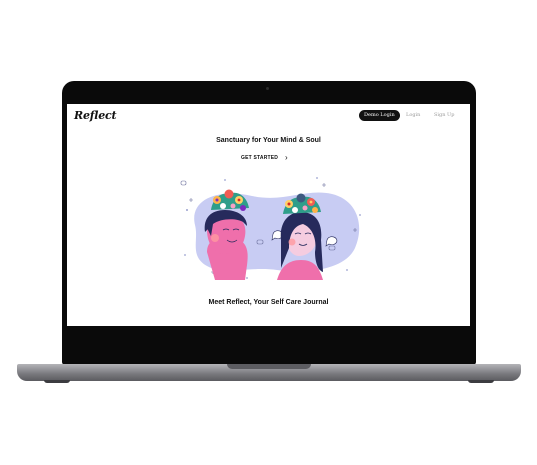 This screenshot has height=465, width=537. Describe the element at coordinates (268, 302) in the screenshot. I see `section-headline: Meet Reflect, Your Self Care Journal` at that location.